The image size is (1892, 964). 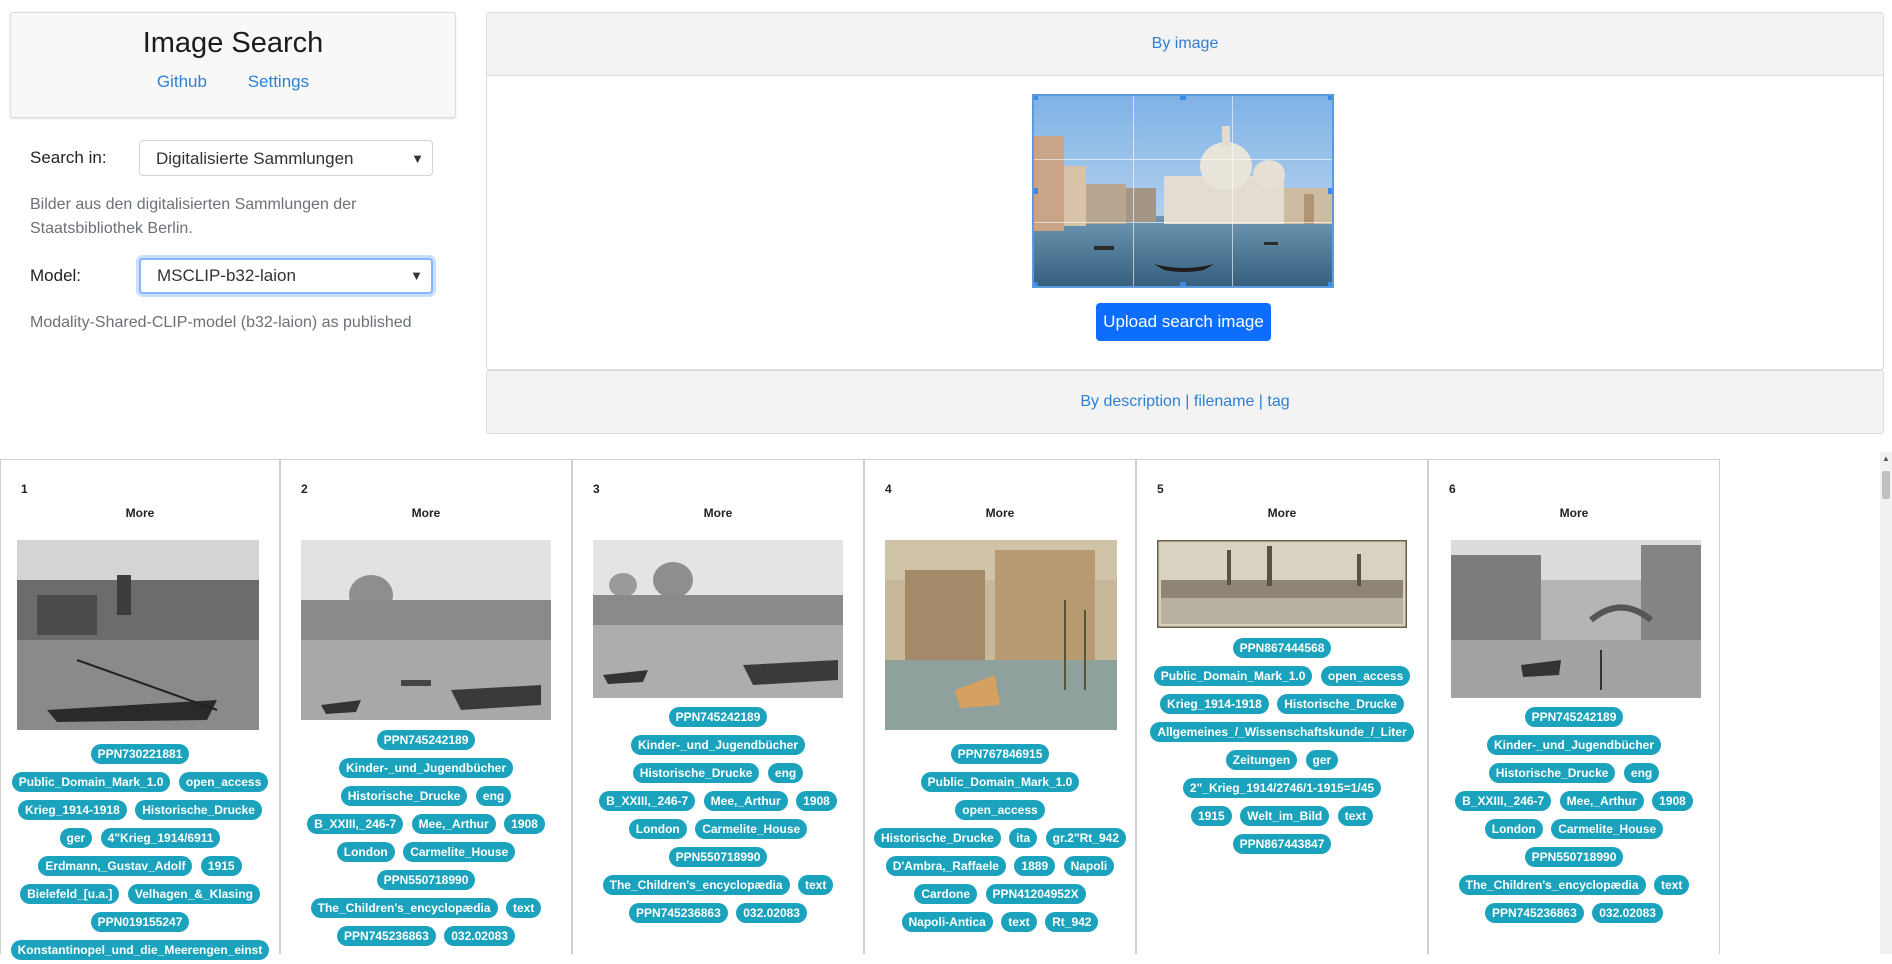 I want to click on tag-badge: D'Ambra,_Raffaele, so click(x=945, y=865).